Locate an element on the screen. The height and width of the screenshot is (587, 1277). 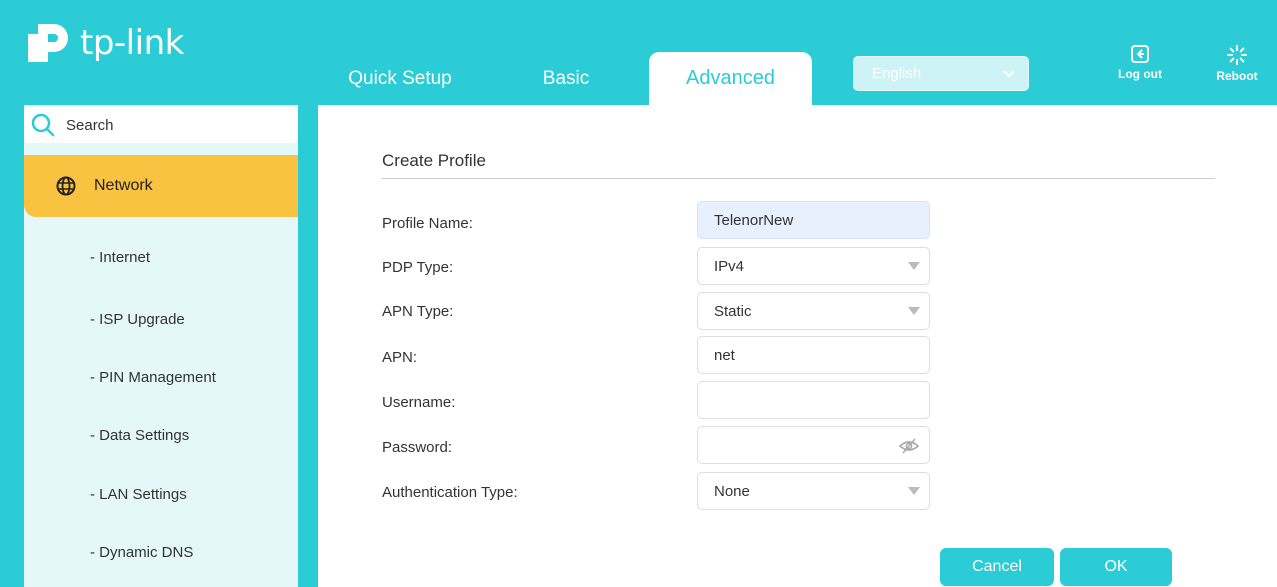
username-label: Username: is located at coordinates (419, 402).